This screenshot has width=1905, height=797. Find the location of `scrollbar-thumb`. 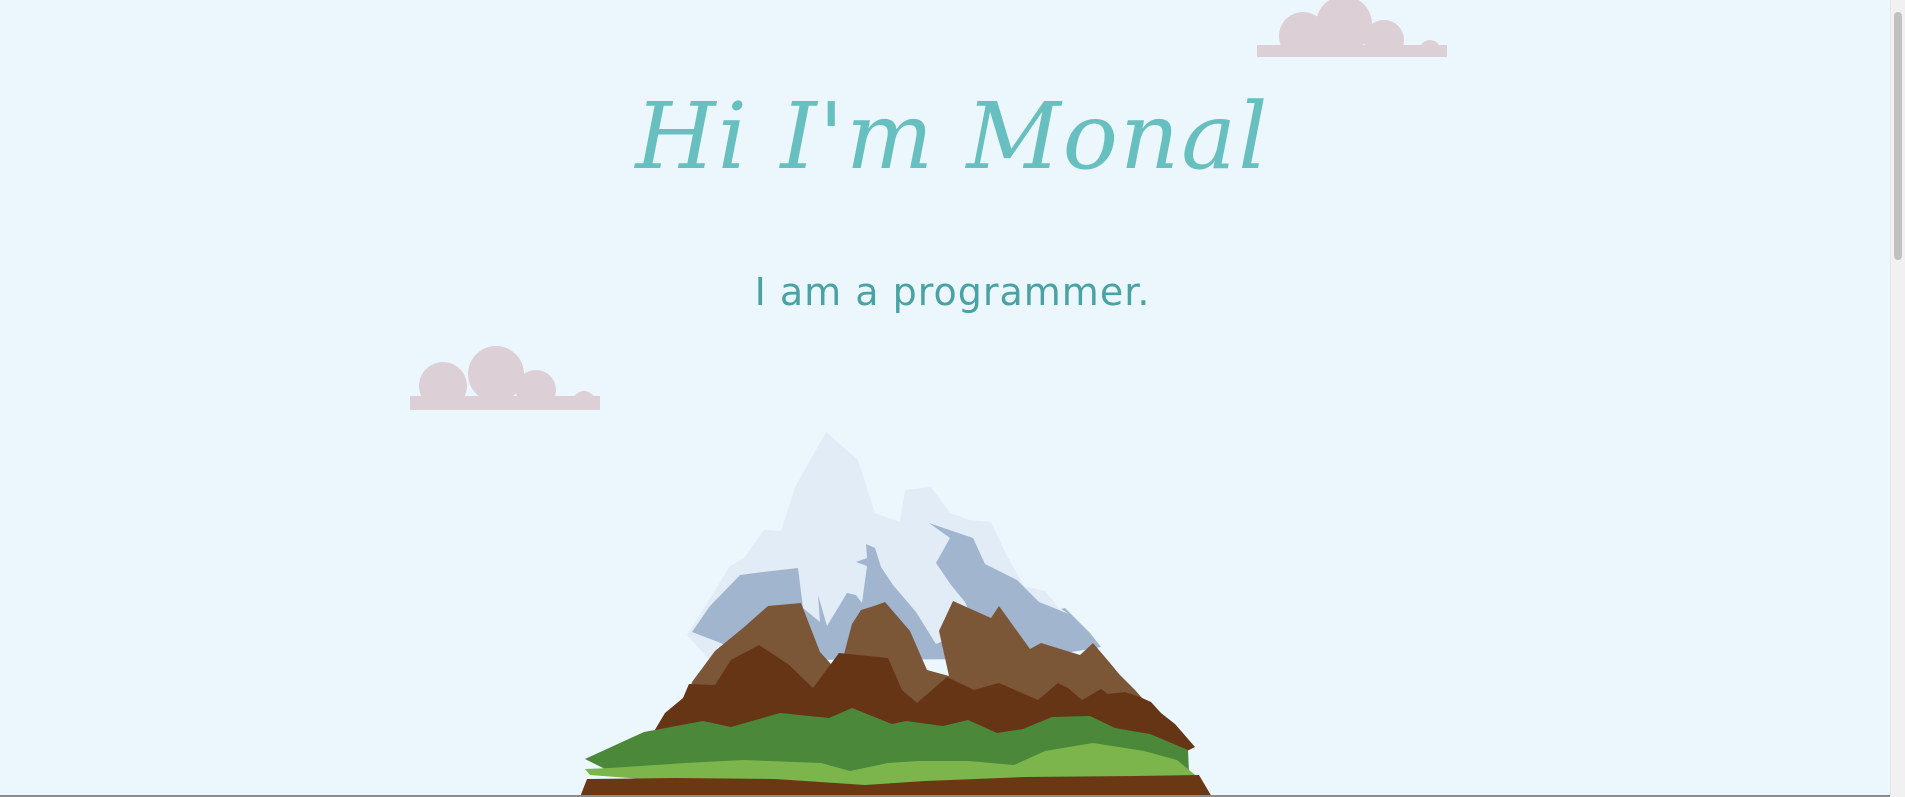

scrollbar-thumb is located at coordinates (1898, 136).